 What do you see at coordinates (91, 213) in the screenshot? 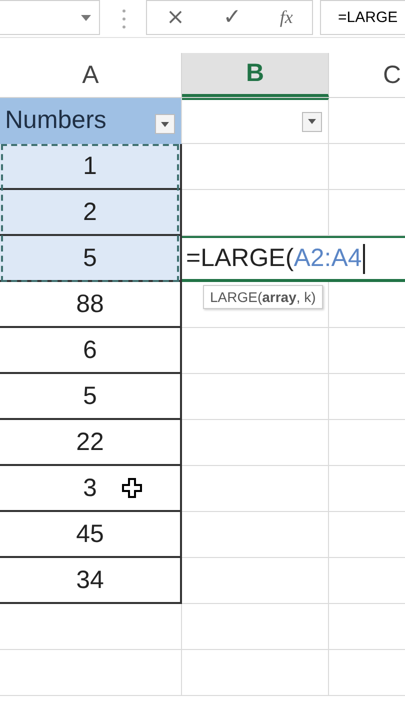
I see `table-cell: 2` at bounding box center [91, 213].